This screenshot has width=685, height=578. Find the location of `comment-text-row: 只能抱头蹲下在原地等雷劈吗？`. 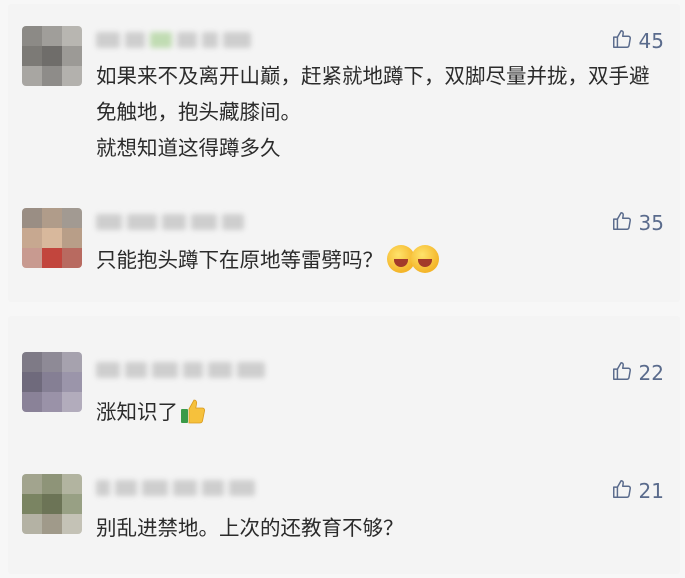

comment-text-row: 只能抱头蹲下在原地等雷劈吗？ is located at coordinates (381, 260).